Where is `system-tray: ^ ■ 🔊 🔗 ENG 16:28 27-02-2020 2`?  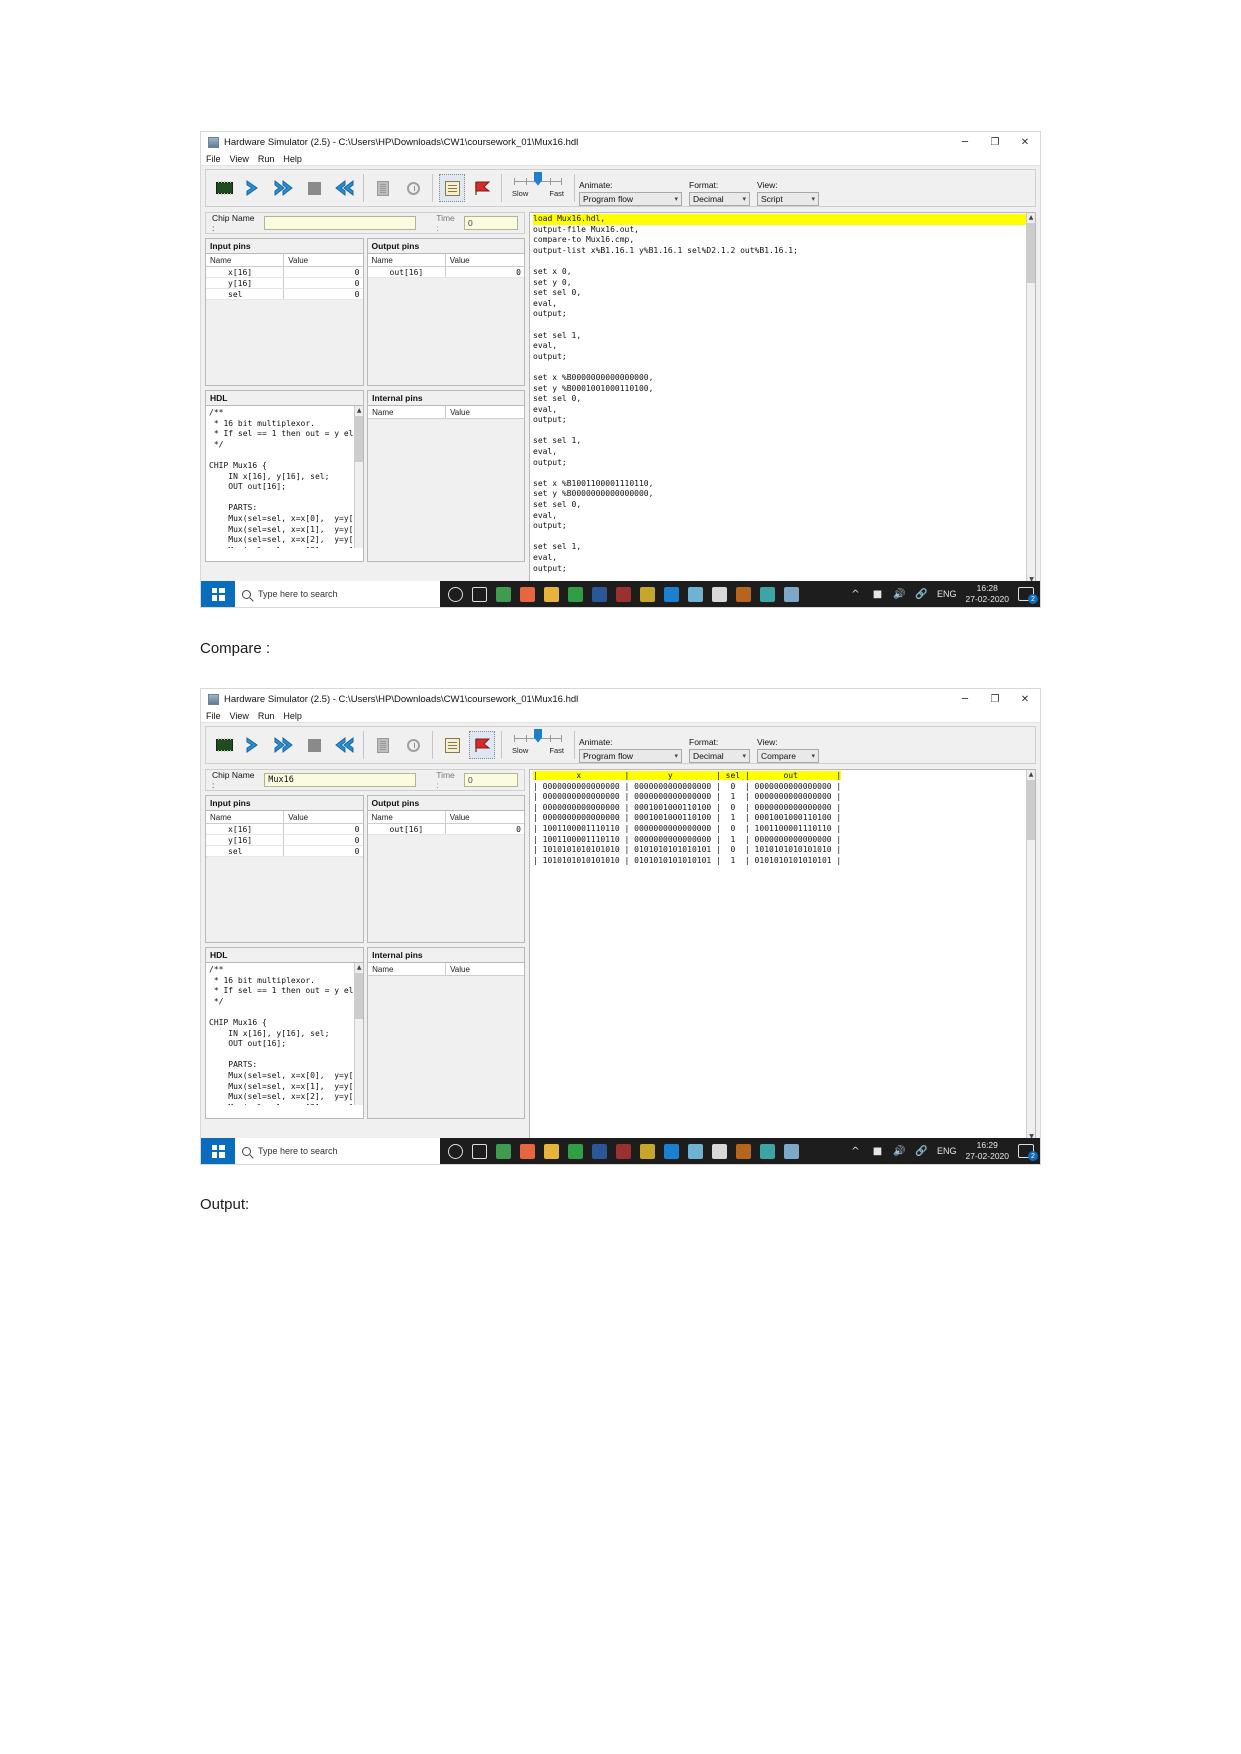 system-tray: ^ ■ 🔊 🔗 ENG 16:28 27-02-2020 2 is located at coordinates (944, 594).